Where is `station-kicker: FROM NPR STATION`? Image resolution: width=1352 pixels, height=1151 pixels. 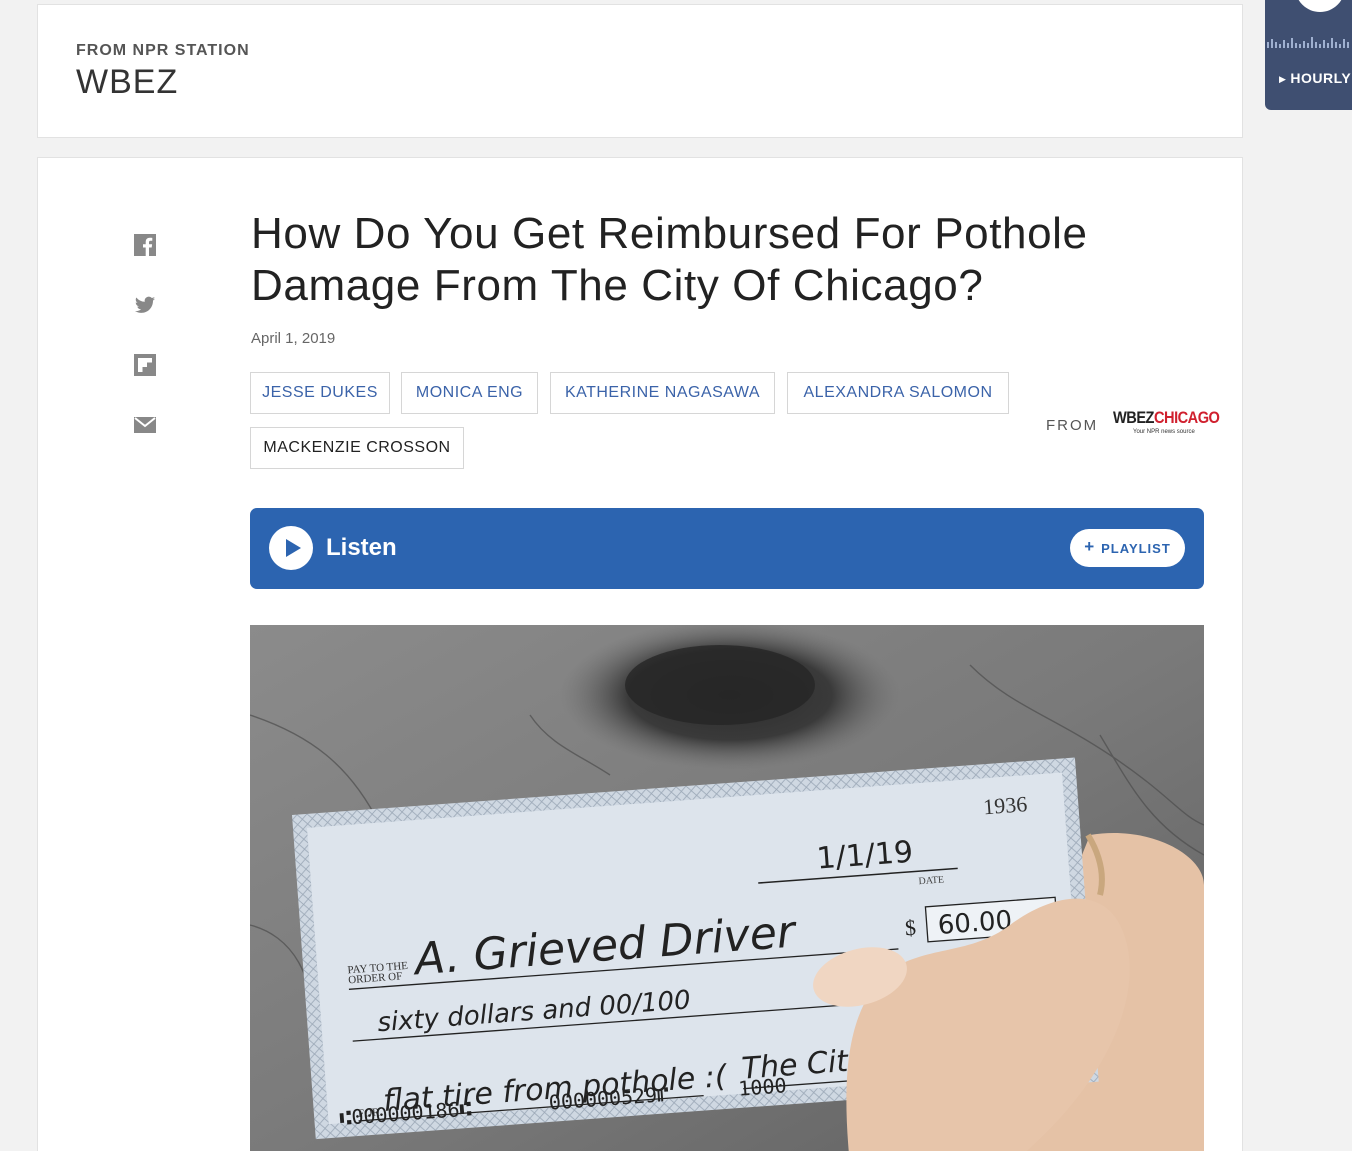 station-kicker: FROM NPR STATION is located at coordinates (163, 50).